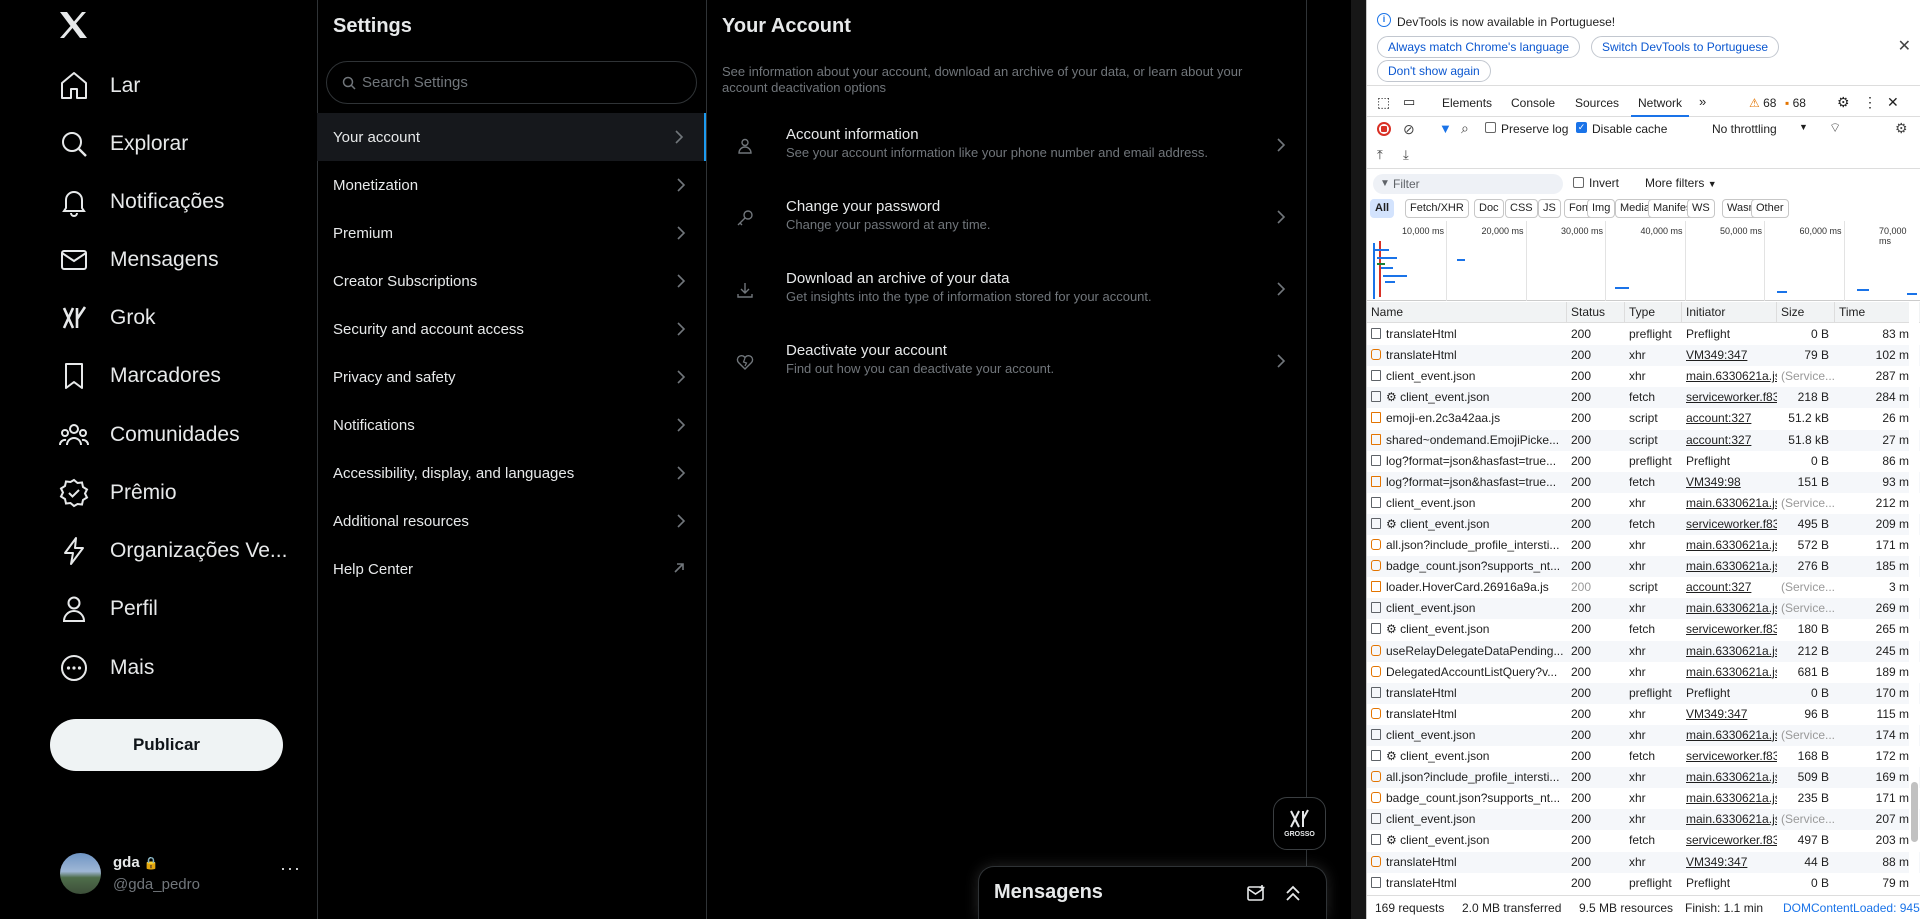 The image size is (1920, 919). Describe the element at coordinates (1795, 103) in the screenshot. I see `issues-badge: ▪ 68` at that location.